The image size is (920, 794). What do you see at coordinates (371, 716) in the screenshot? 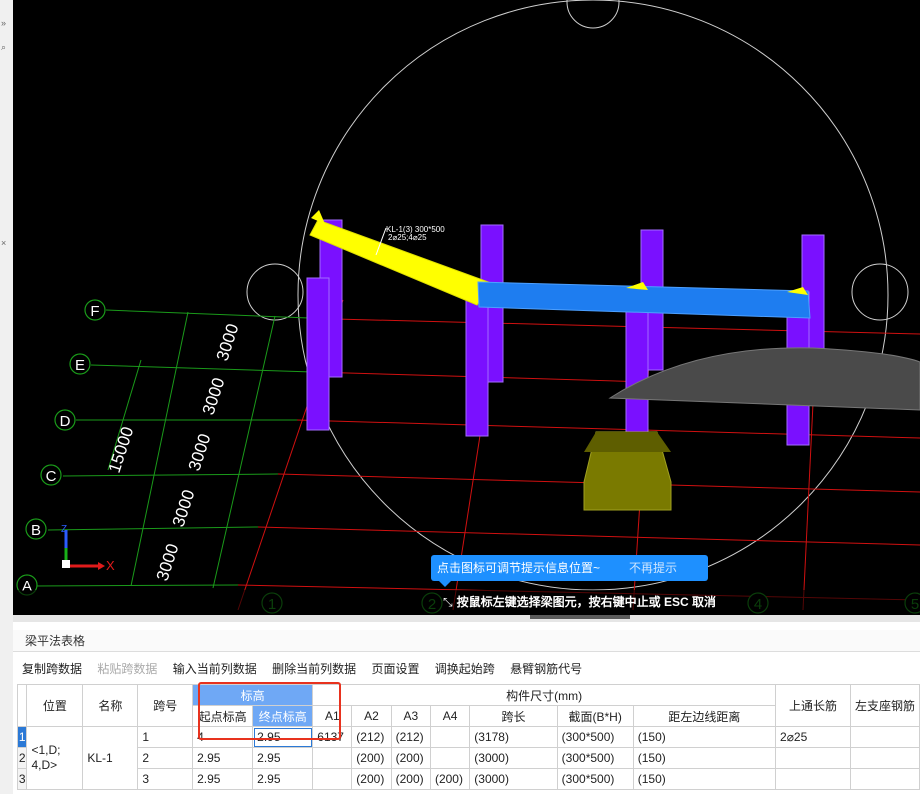
I see `header-a2: A2` at bounding box center [371, 716].